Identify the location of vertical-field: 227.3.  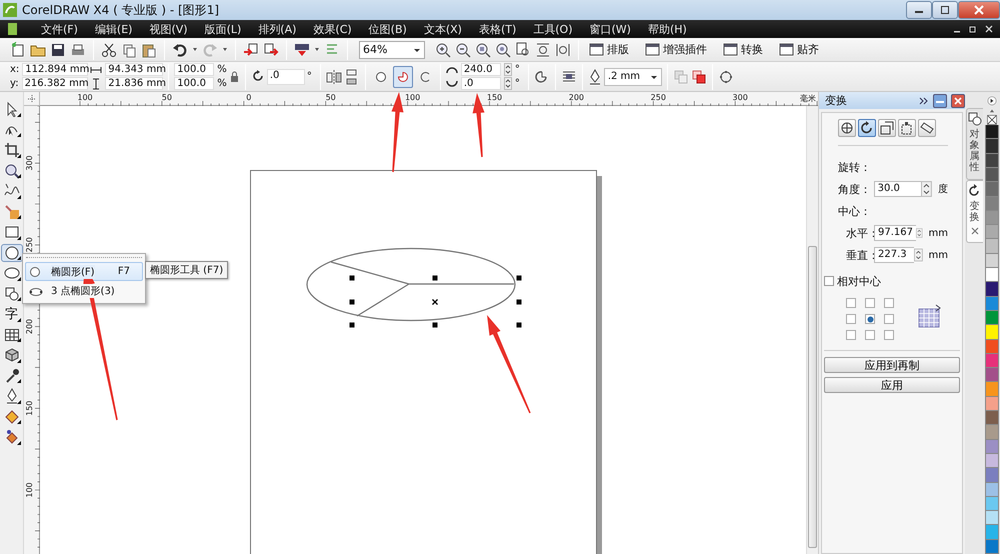
(894, 255).